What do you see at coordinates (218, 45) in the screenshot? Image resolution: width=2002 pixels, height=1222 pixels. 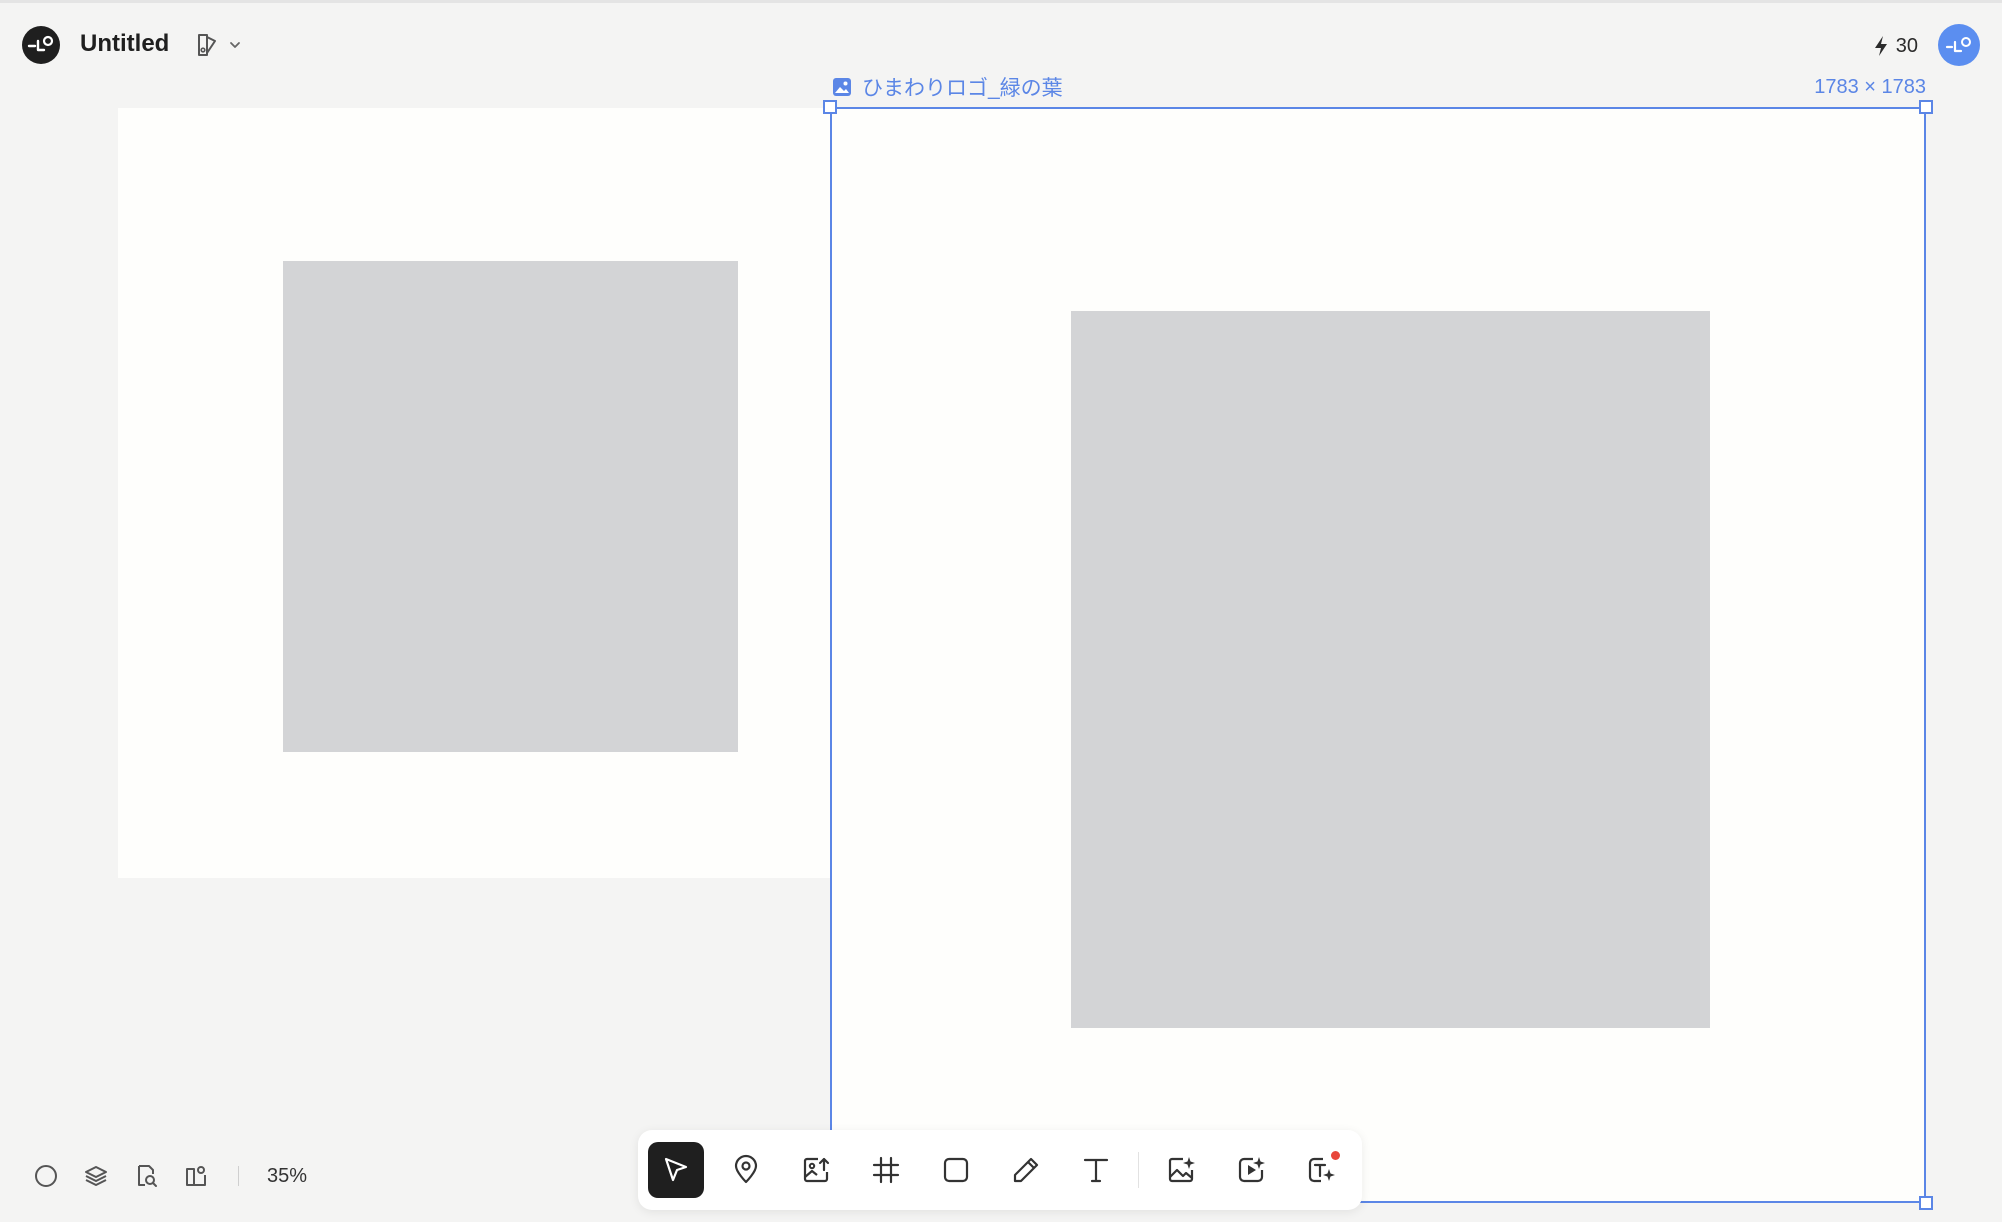 I see `theme-dropdown` at bounding box center [218, 45].